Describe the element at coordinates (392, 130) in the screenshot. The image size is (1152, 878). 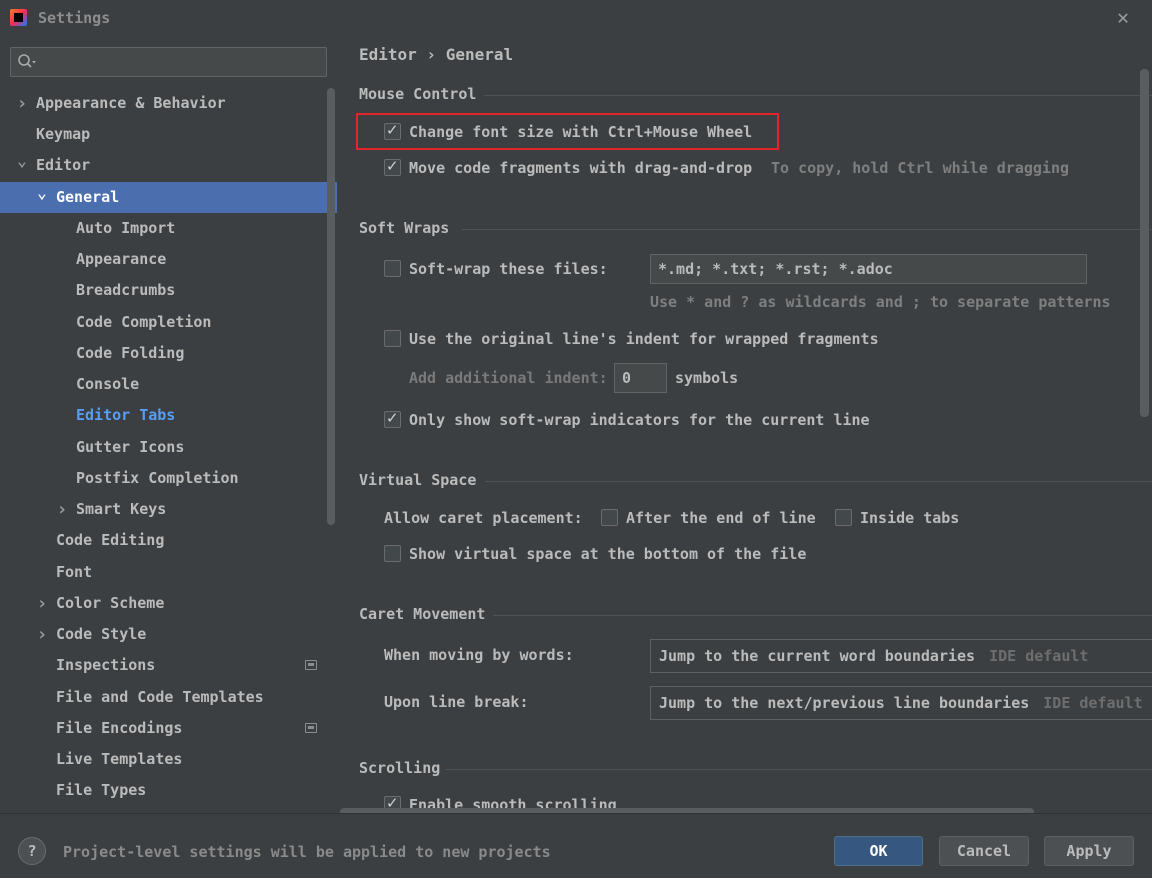
I see `change-font-size-checkbox` at that location.